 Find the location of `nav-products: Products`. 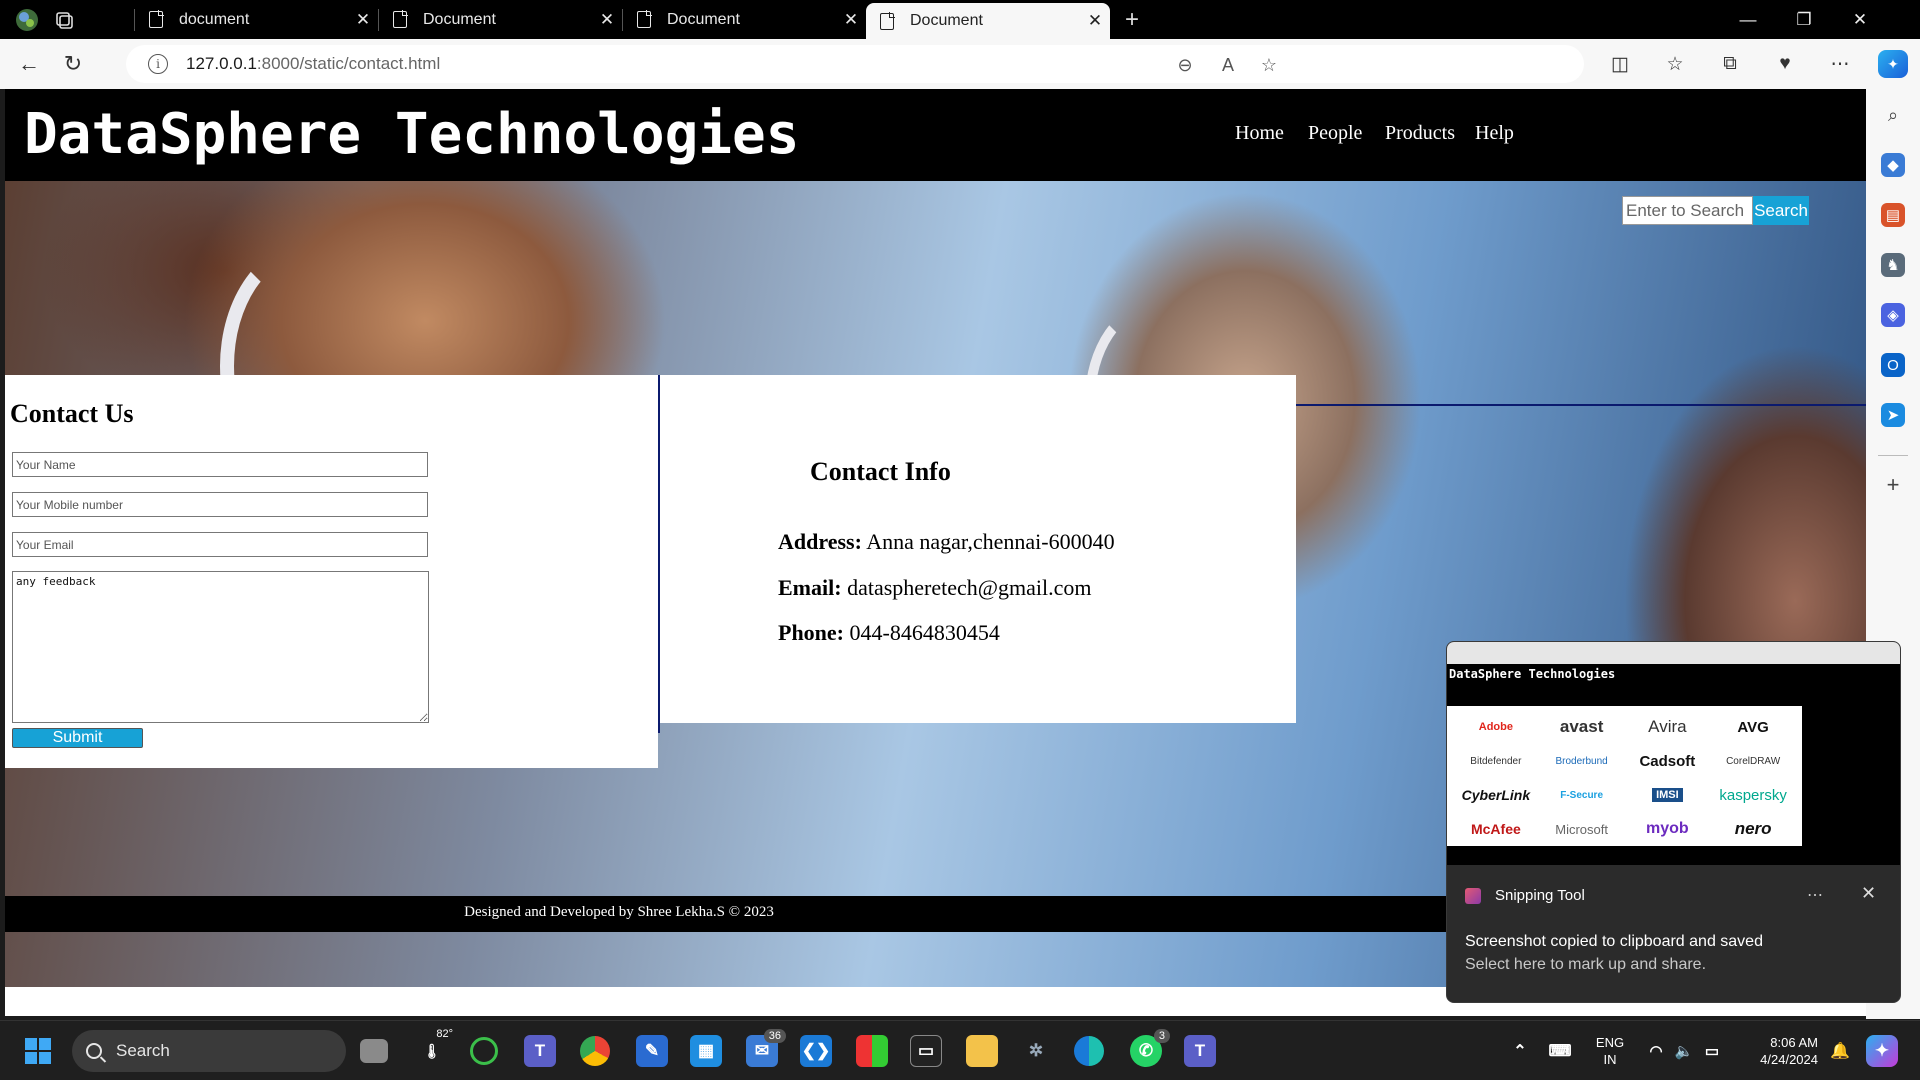

nav-products: Products is located at coordinates (1420, 133).